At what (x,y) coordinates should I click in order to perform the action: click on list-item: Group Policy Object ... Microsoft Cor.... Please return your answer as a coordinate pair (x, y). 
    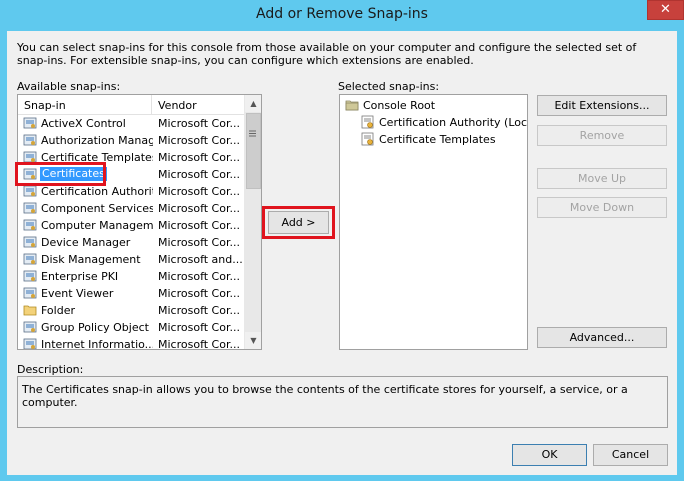
    Looking at the image, I should click on (131, 327).